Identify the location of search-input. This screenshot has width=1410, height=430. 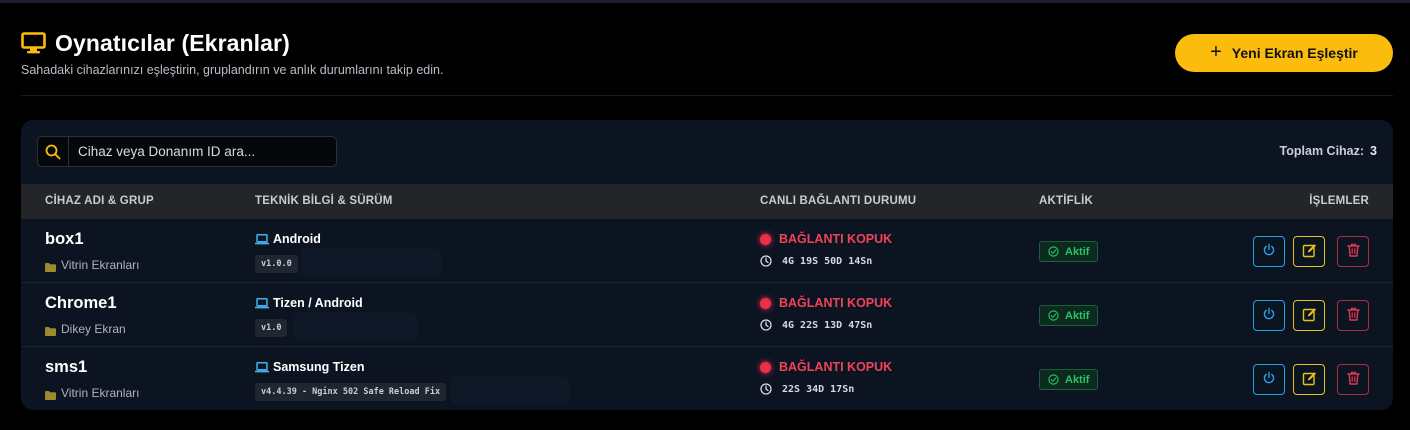
(199, 151).